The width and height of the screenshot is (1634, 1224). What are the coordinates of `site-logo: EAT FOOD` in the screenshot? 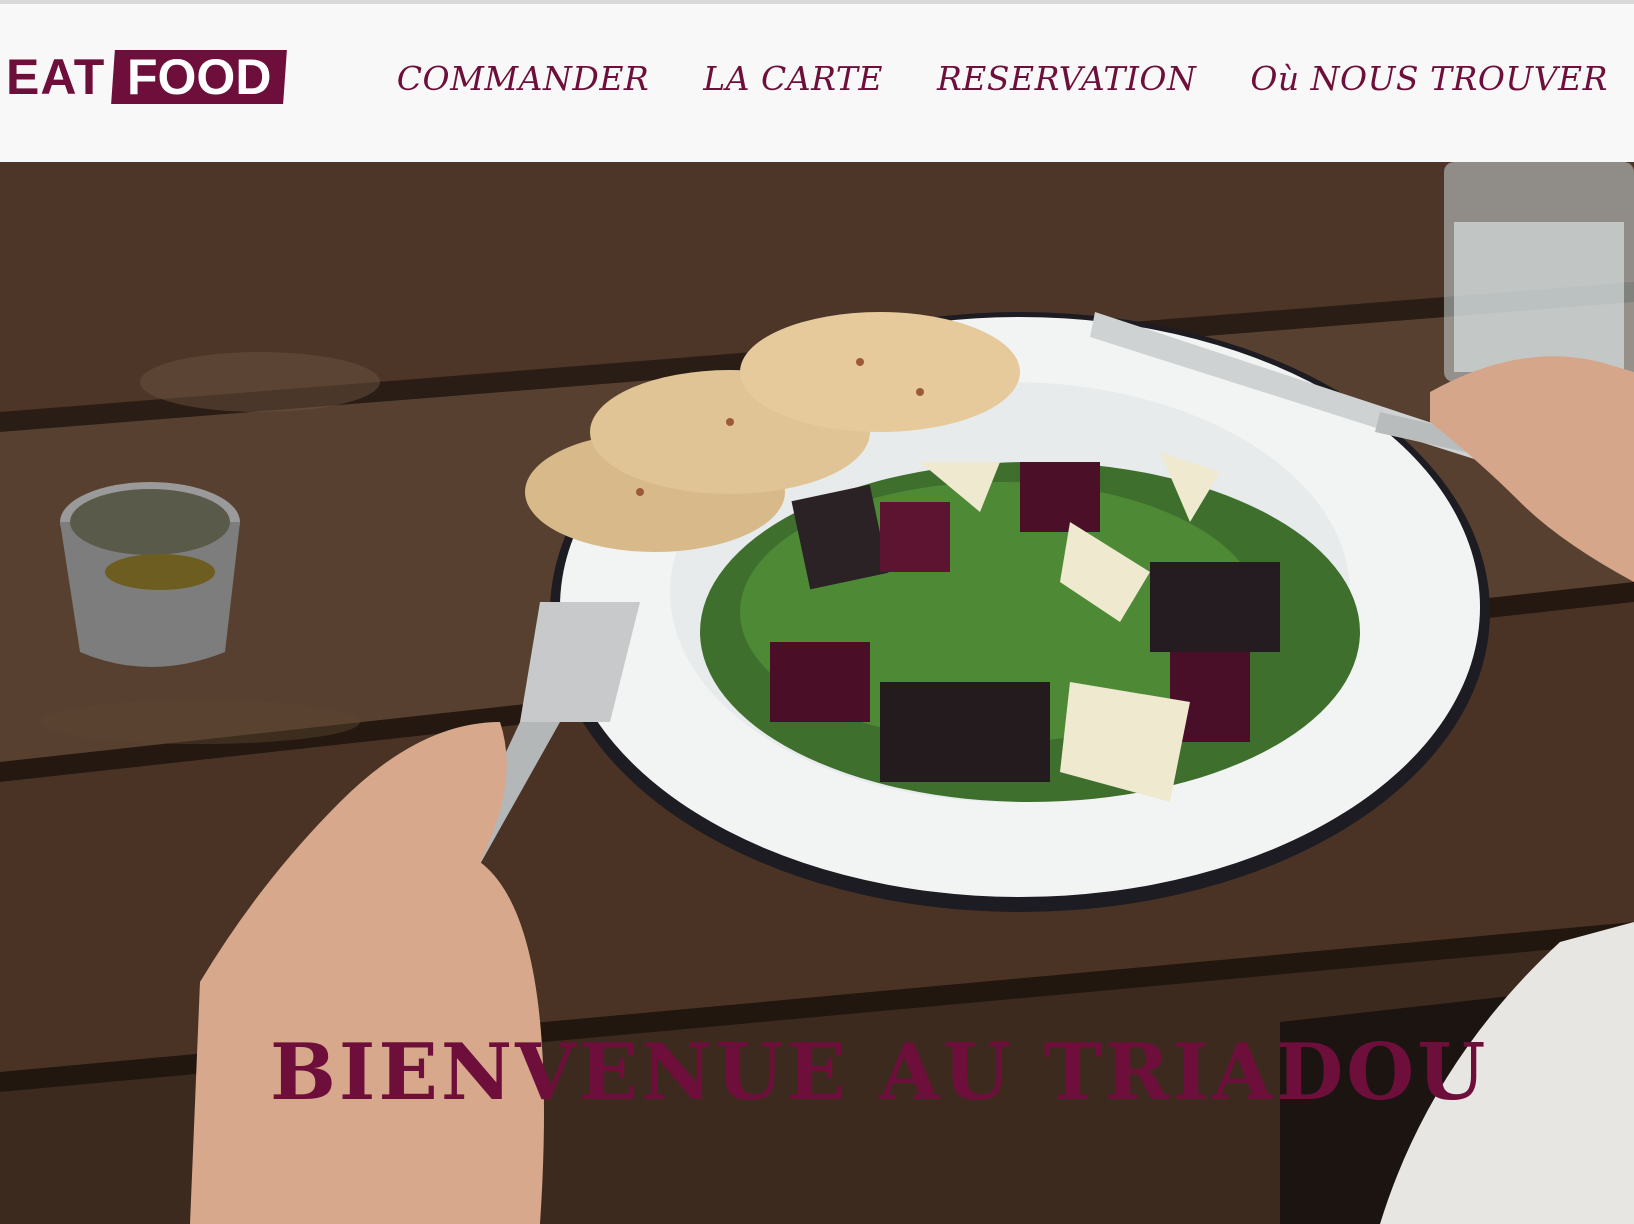 It's located at (147, 77).